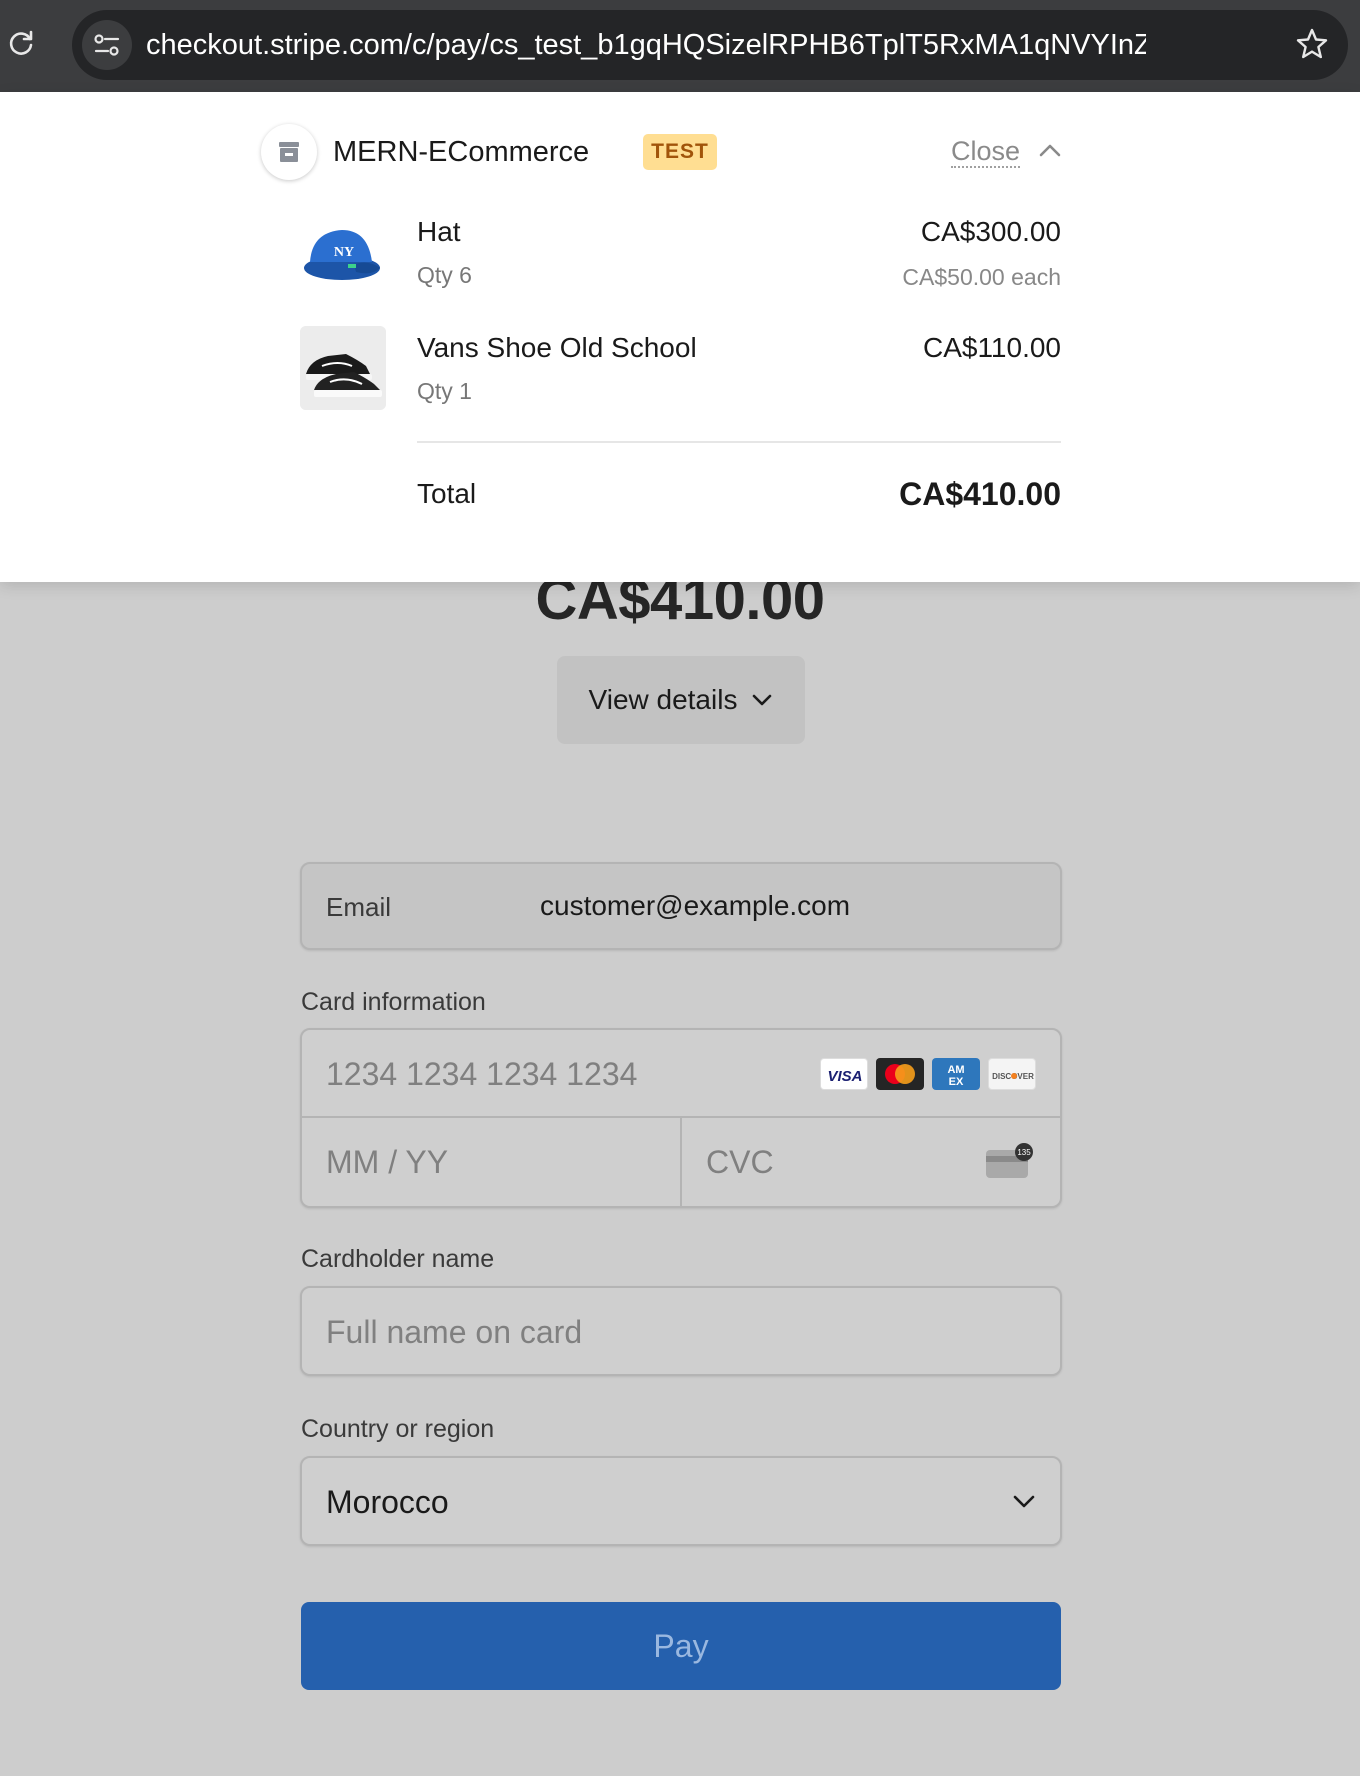 This screenshot has width=1360, height=1776. I want to click on country-value: Morocco, so click(387, 1502).